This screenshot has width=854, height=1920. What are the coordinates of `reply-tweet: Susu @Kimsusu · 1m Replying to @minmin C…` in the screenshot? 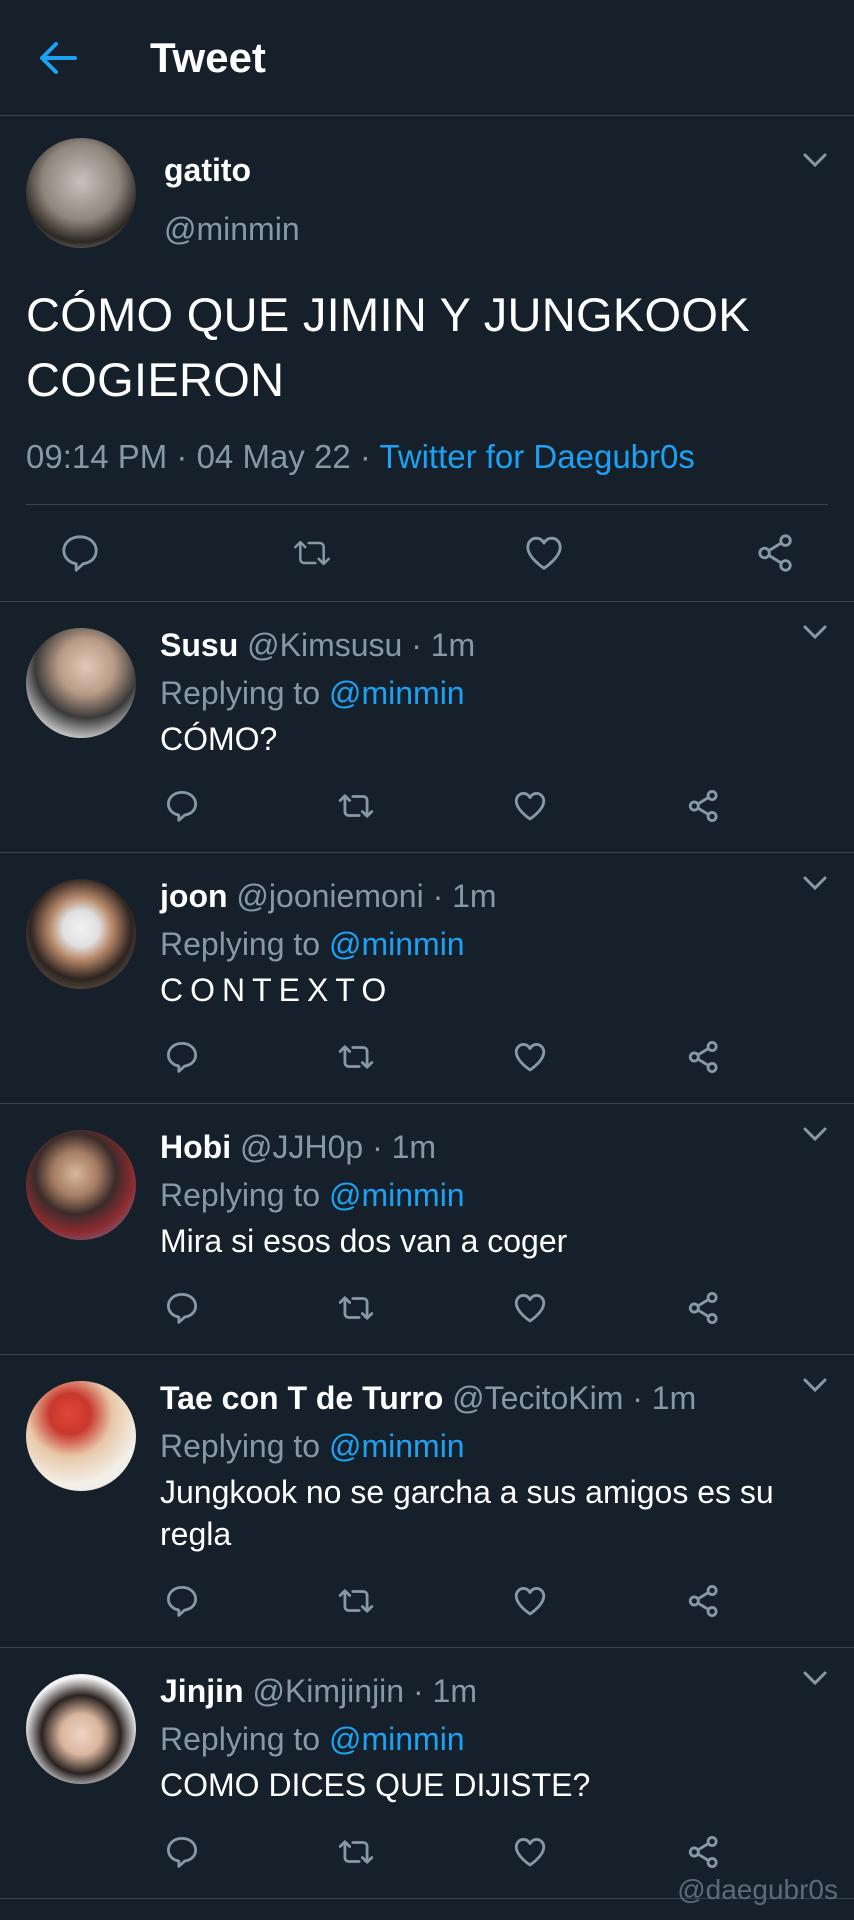 It's located at (427, 727).